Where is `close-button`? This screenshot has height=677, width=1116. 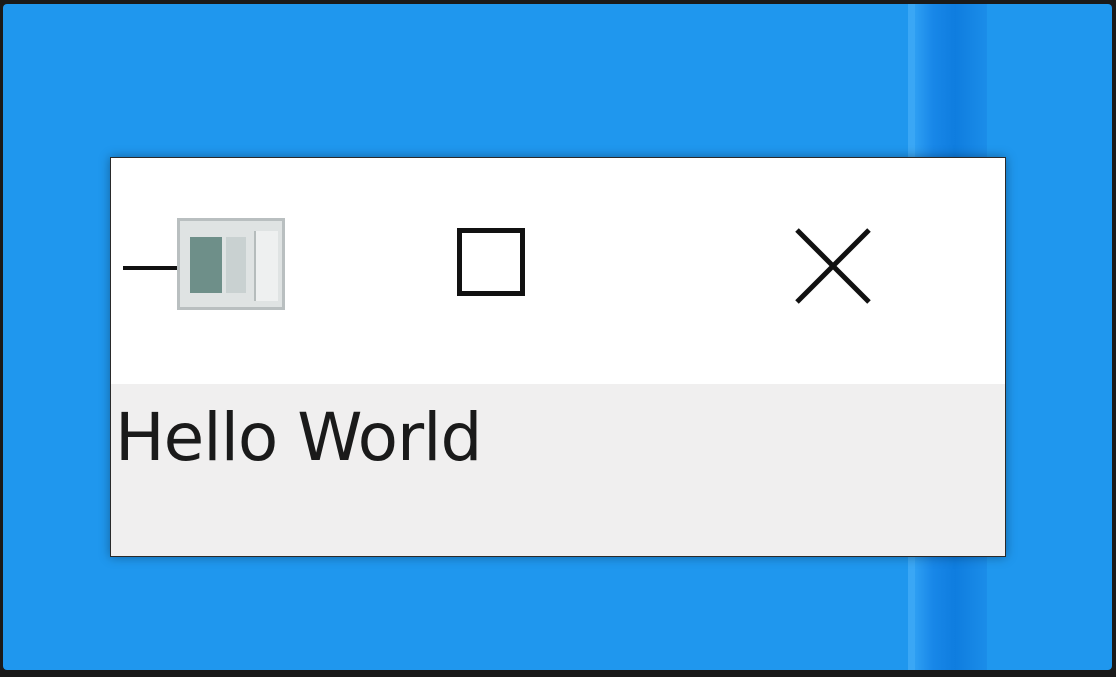
close-button is located at coordinates (831, 263).